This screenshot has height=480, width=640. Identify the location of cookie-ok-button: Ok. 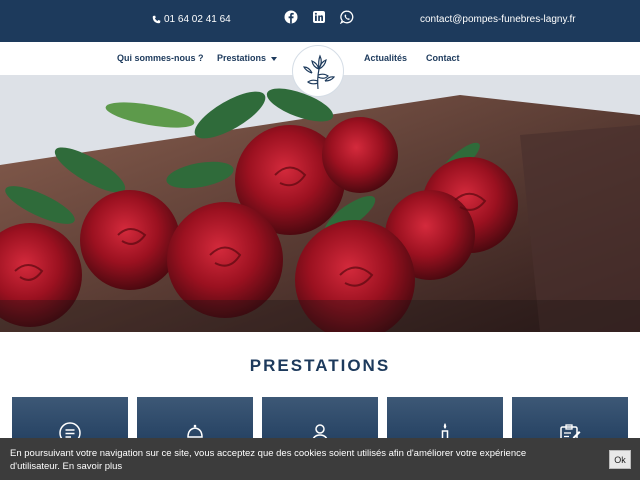
(620, 459).